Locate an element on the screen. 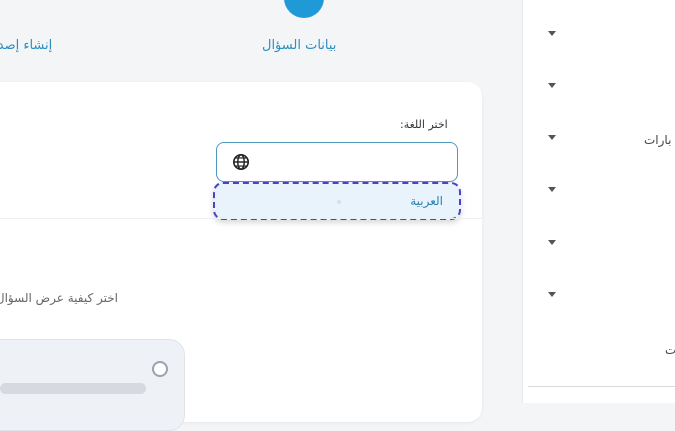 The height and width of the screenshot is (431, 675). globe-icon is located at coordinates (241, 162).